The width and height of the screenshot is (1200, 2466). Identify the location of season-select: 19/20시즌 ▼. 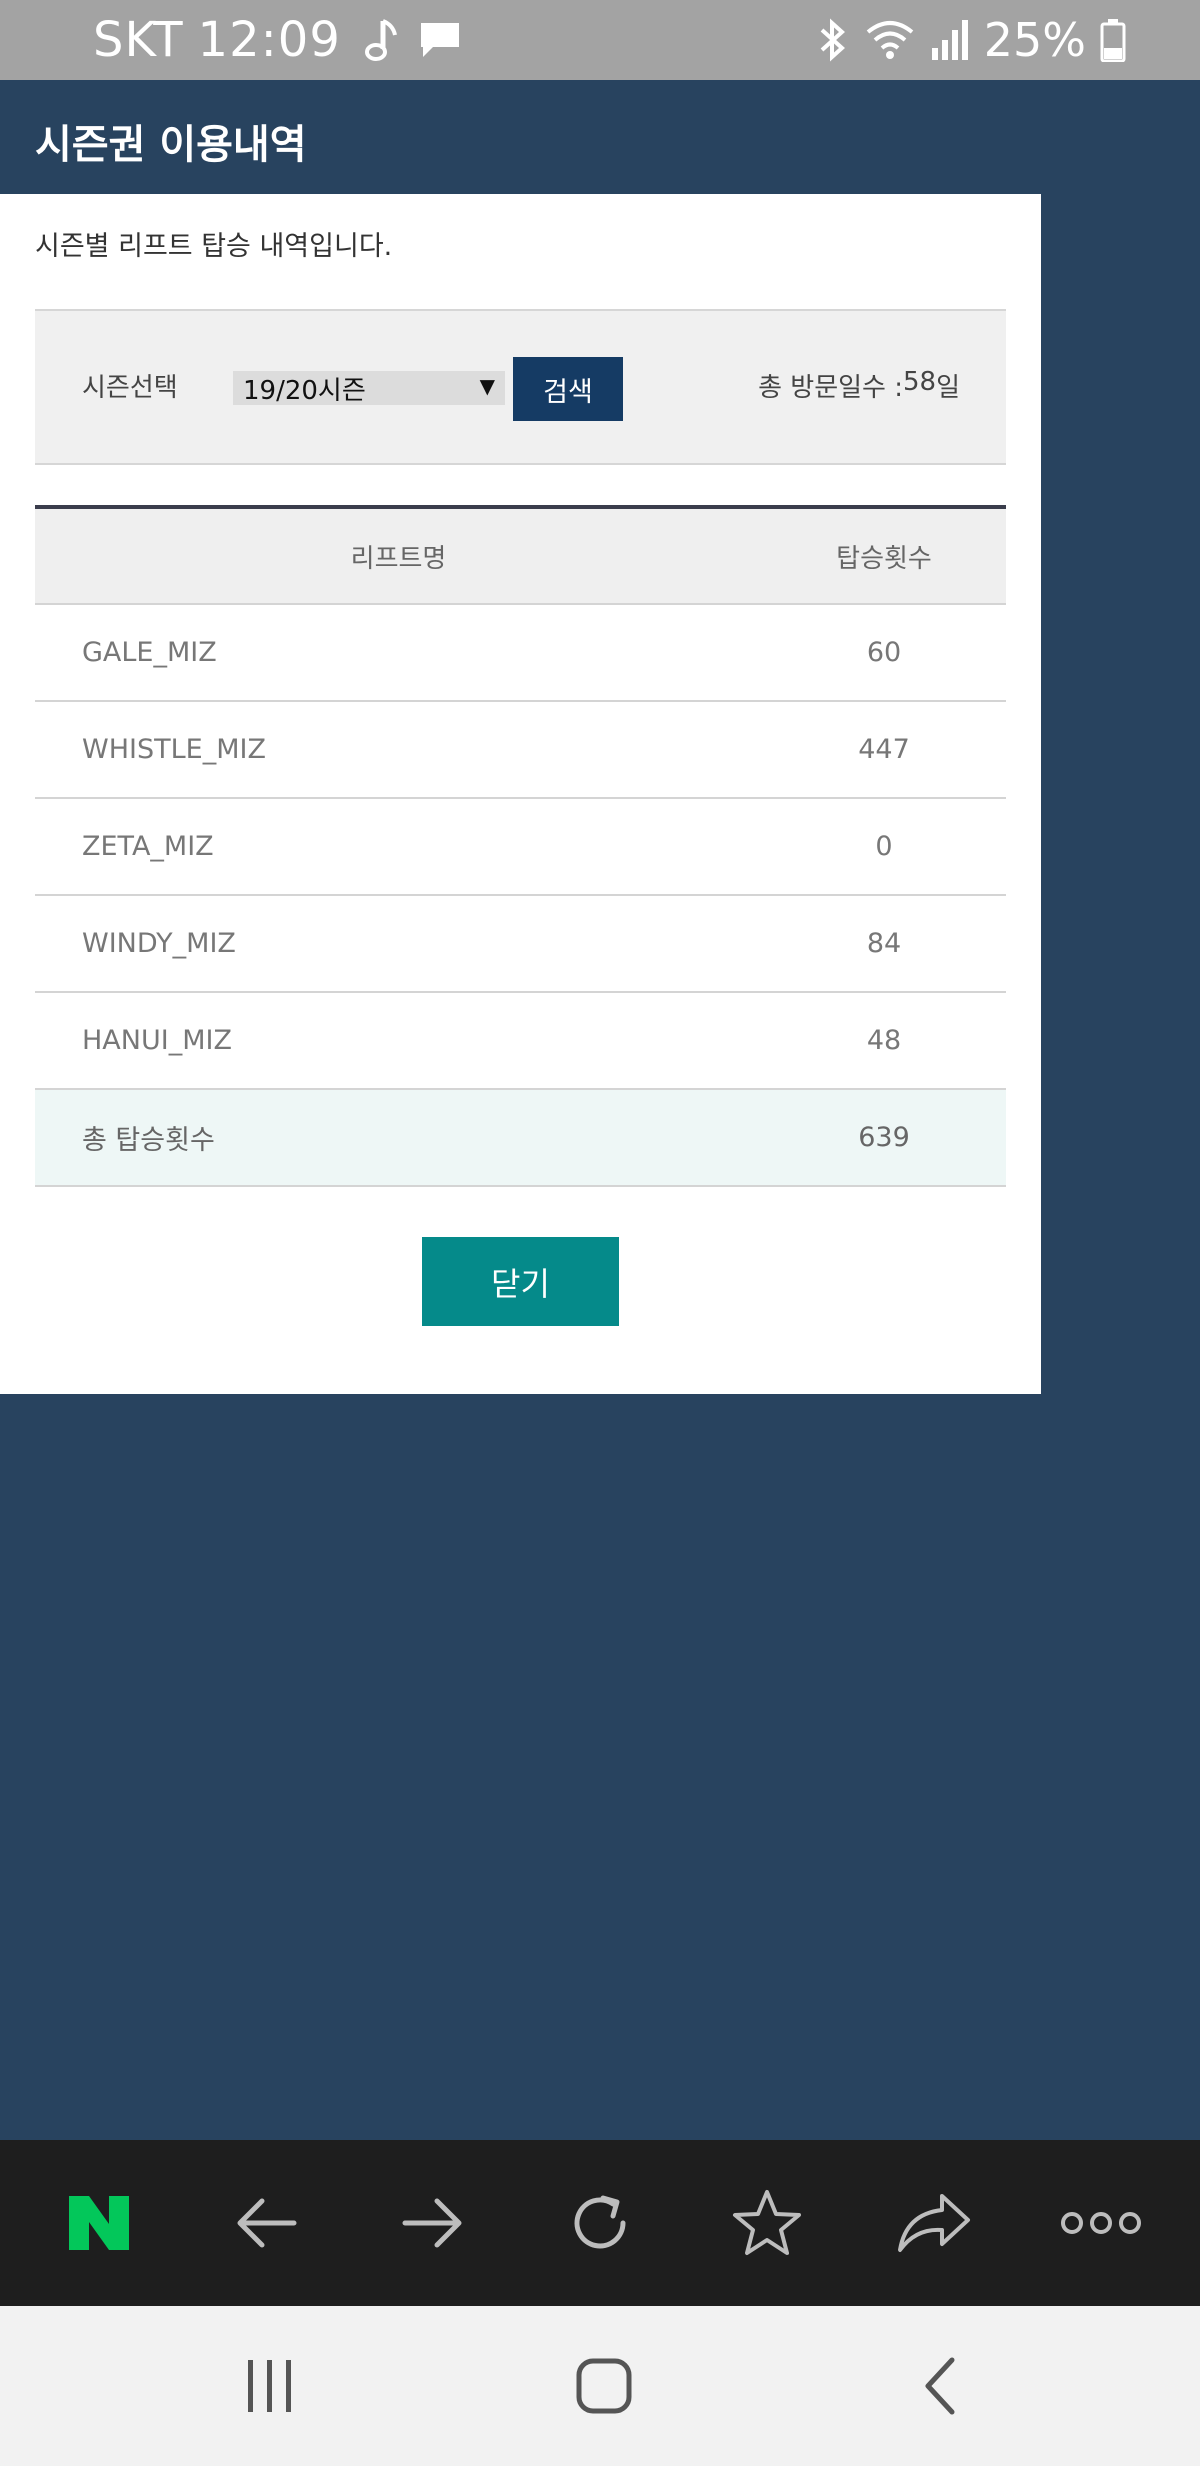
(369, 388).